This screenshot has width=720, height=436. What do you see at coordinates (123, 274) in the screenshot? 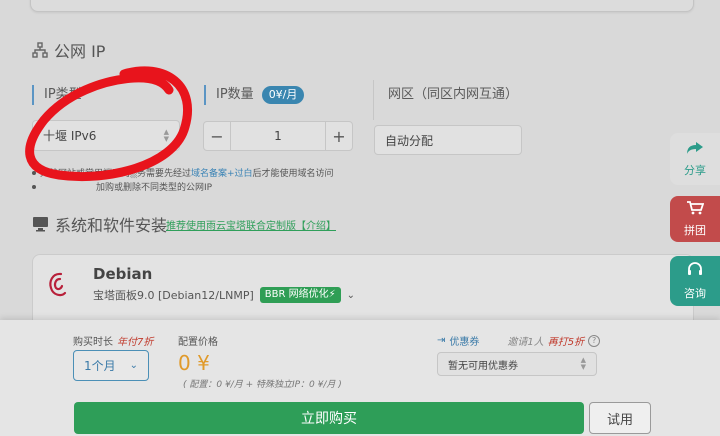
I see `os-name: Debian` at bounding box center [123, 274].